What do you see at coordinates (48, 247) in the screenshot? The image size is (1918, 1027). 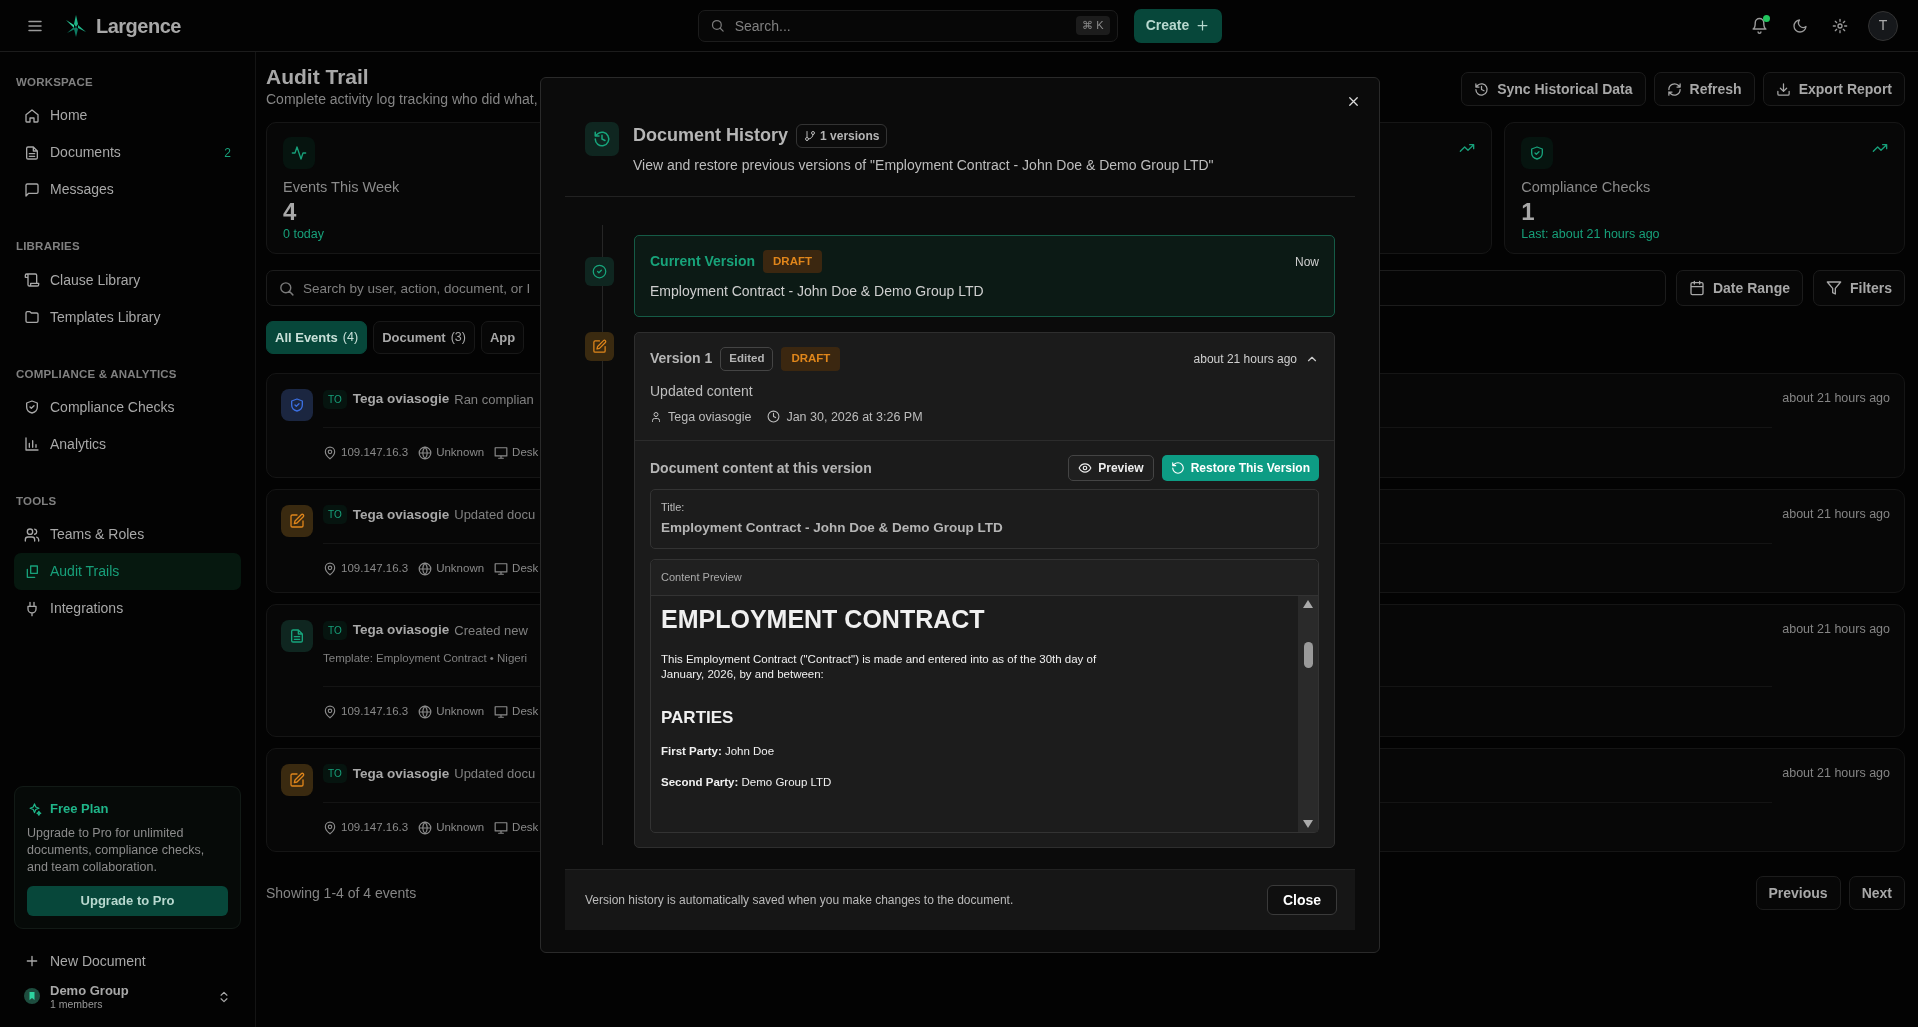 I see `section-title: LIBRARIES` at bounding box center [48, 247].